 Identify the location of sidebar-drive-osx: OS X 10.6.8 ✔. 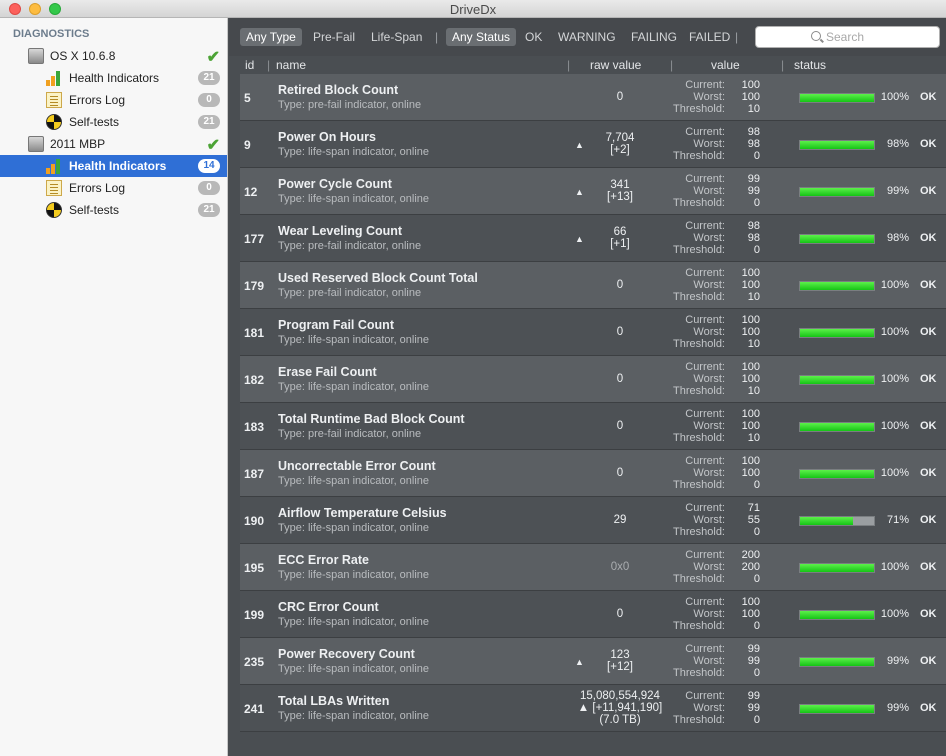
(113, 56).